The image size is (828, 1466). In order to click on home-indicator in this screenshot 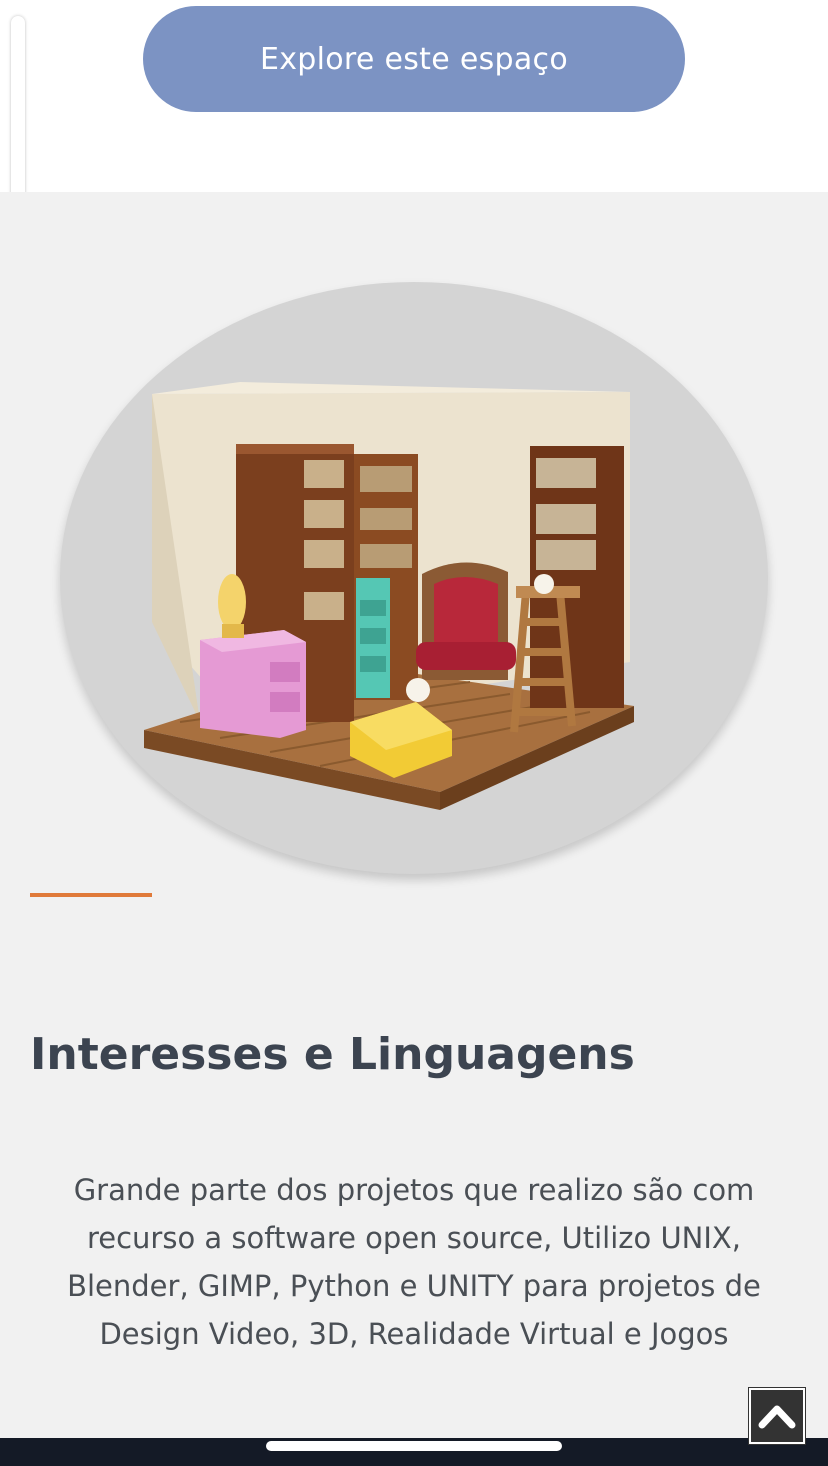, I will do `click(414, 1446)`.